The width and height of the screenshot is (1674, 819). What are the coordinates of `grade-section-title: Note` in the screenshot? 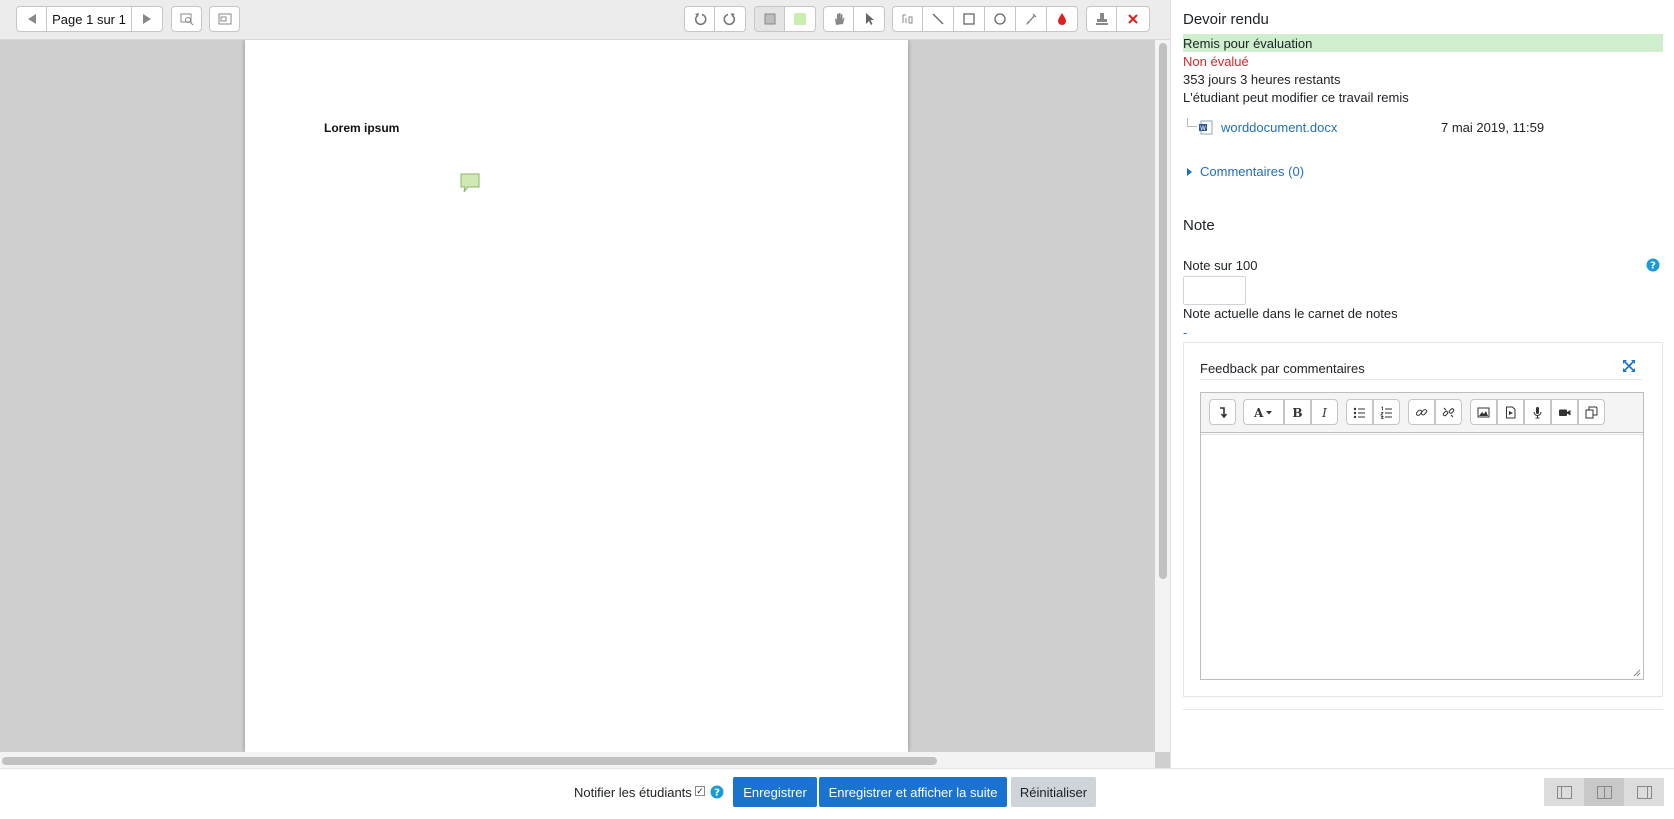 It's located at (1199, 225).